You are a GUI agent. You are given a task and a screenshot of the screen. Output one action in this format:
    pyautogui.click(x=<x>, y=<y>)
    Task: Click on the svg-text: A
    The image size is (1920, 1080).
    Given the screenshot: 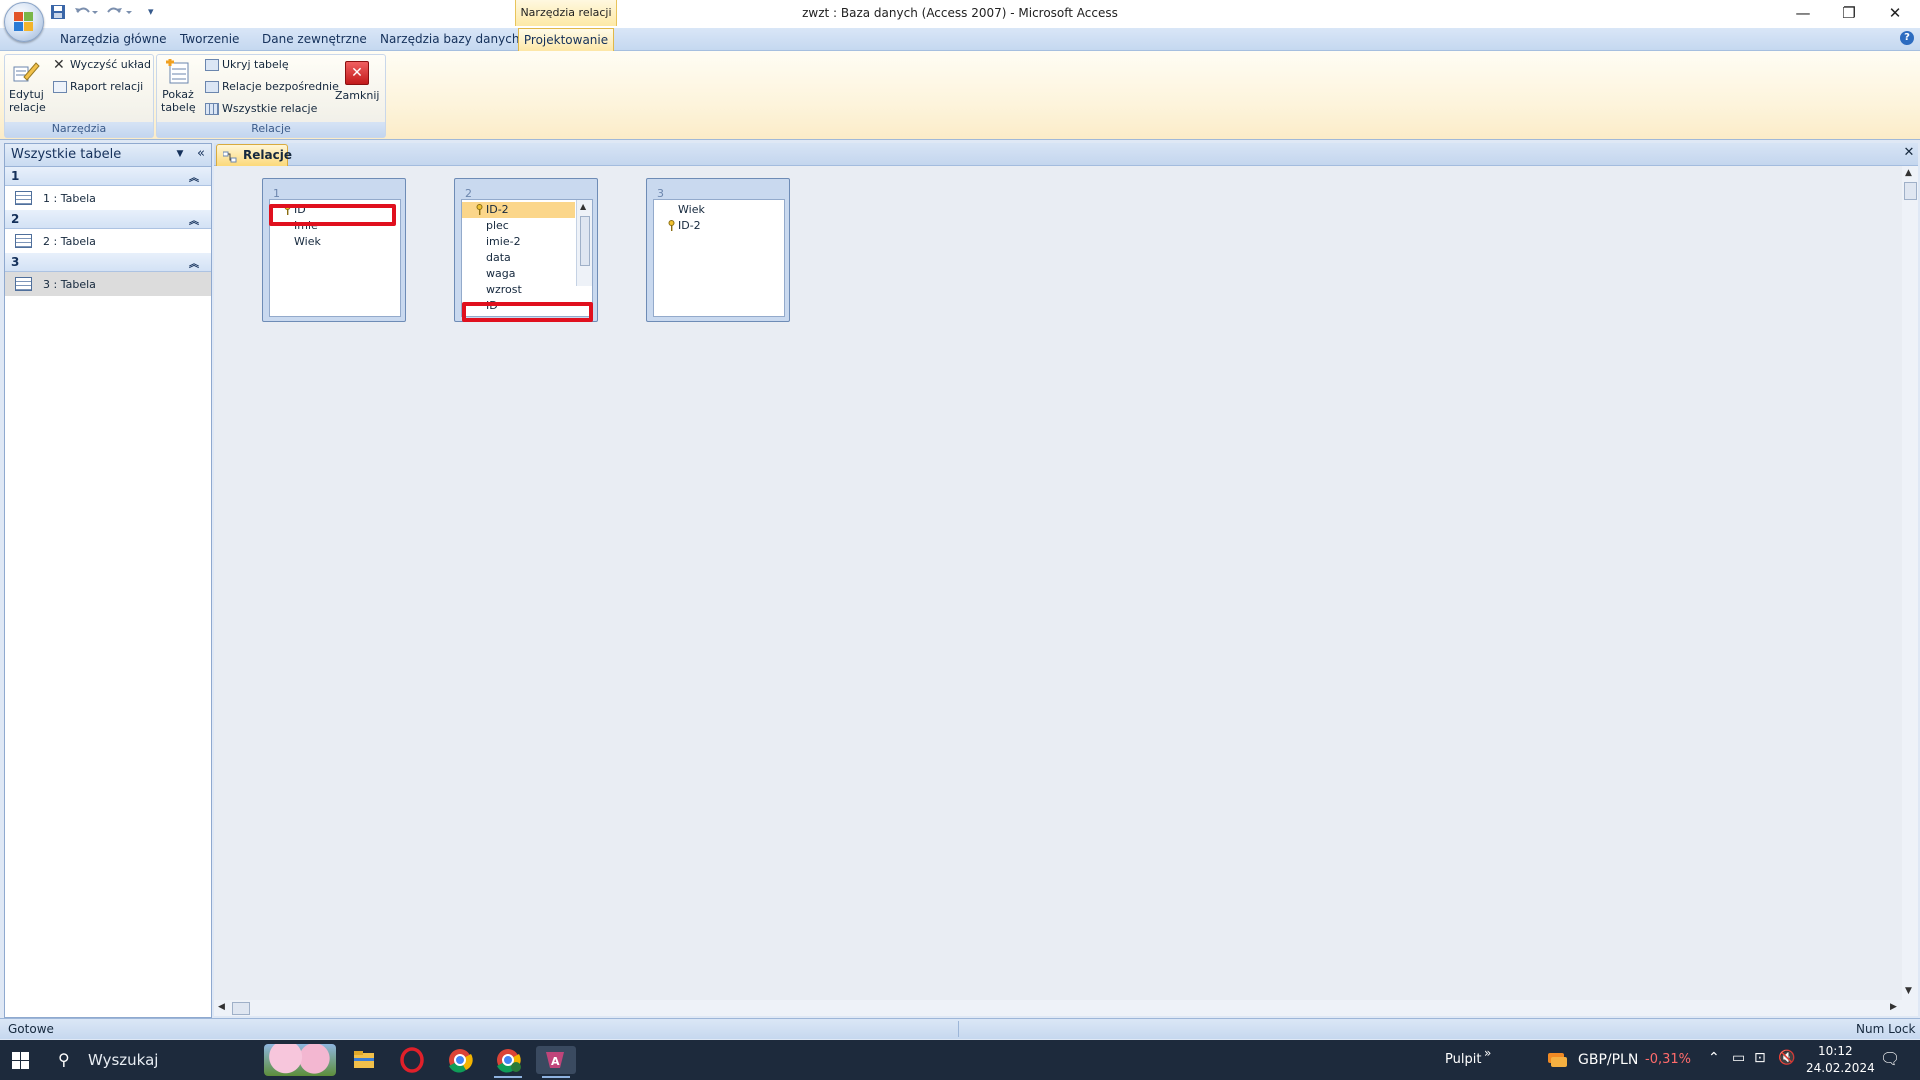 What is the action you would take?
    pyautogui.click(x=555, y=1061)
    